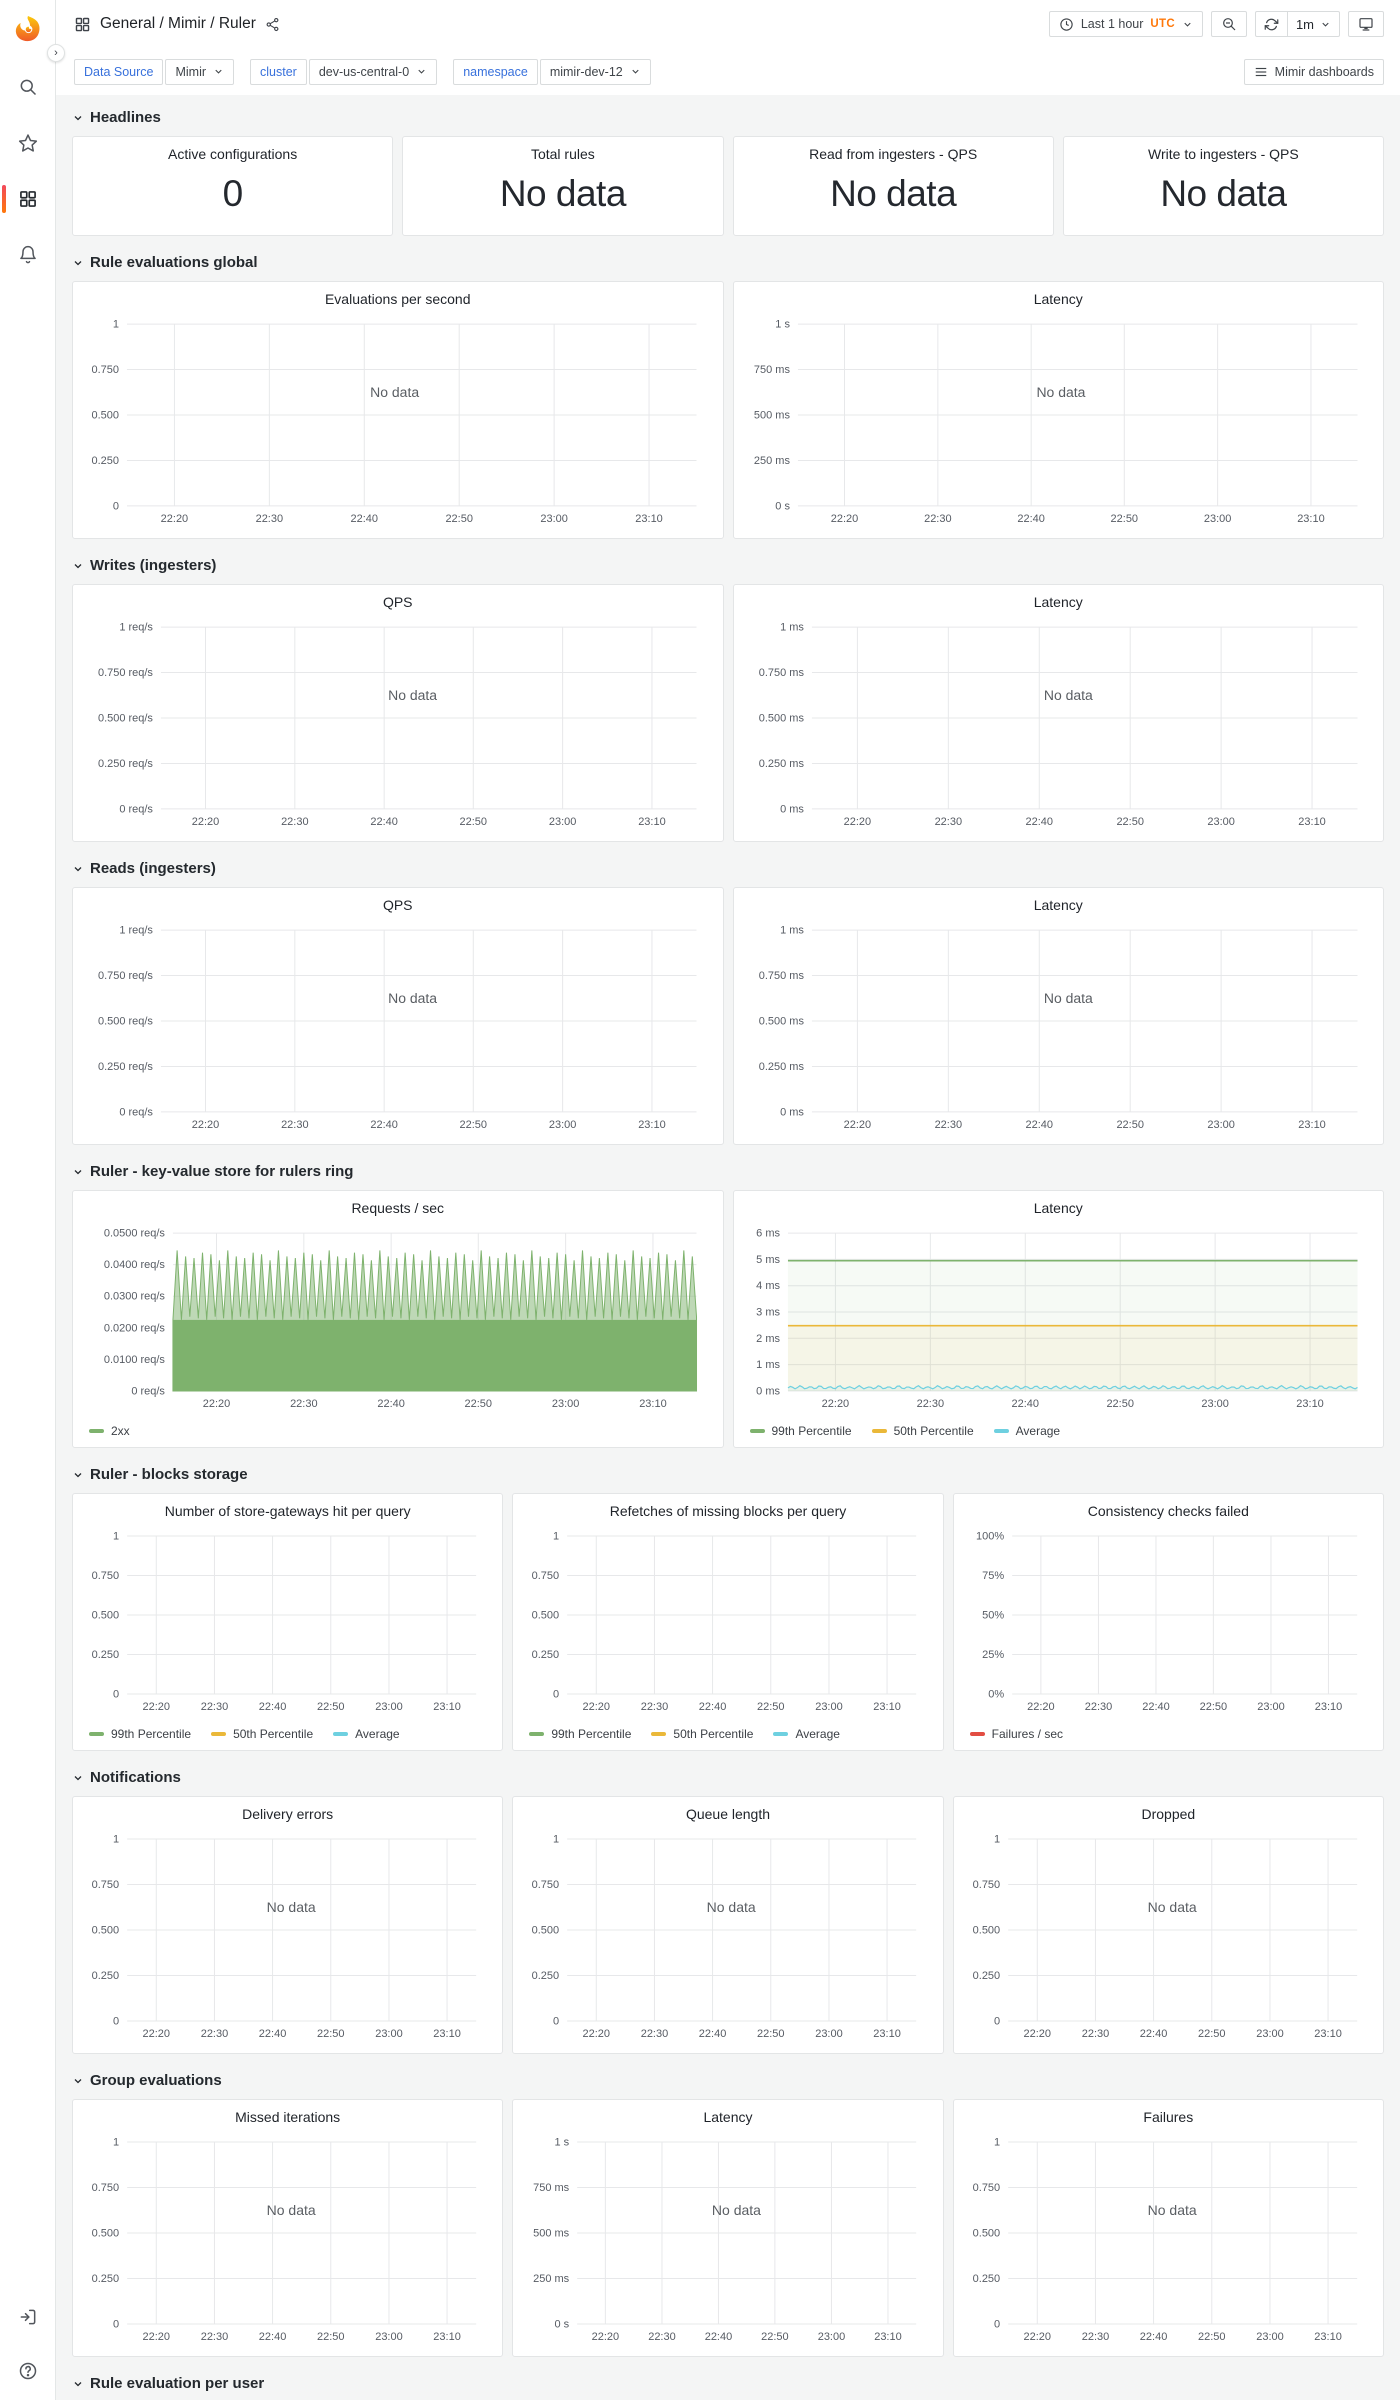 Image resolution: width=1400 pixels, height=2400 pixels. What do you see at coordinates (1125, 24) in the screenshot?
I see `time-range-picker: Last 1 hour UTC` at bounding box center [1125, 24].